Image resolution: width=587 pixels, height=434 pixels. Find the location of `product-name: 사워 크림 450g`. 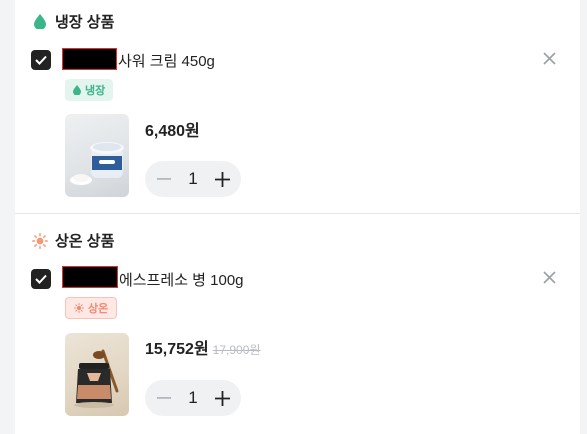

product-name: 사워 크림 450g is located at coordinates (166, 60).